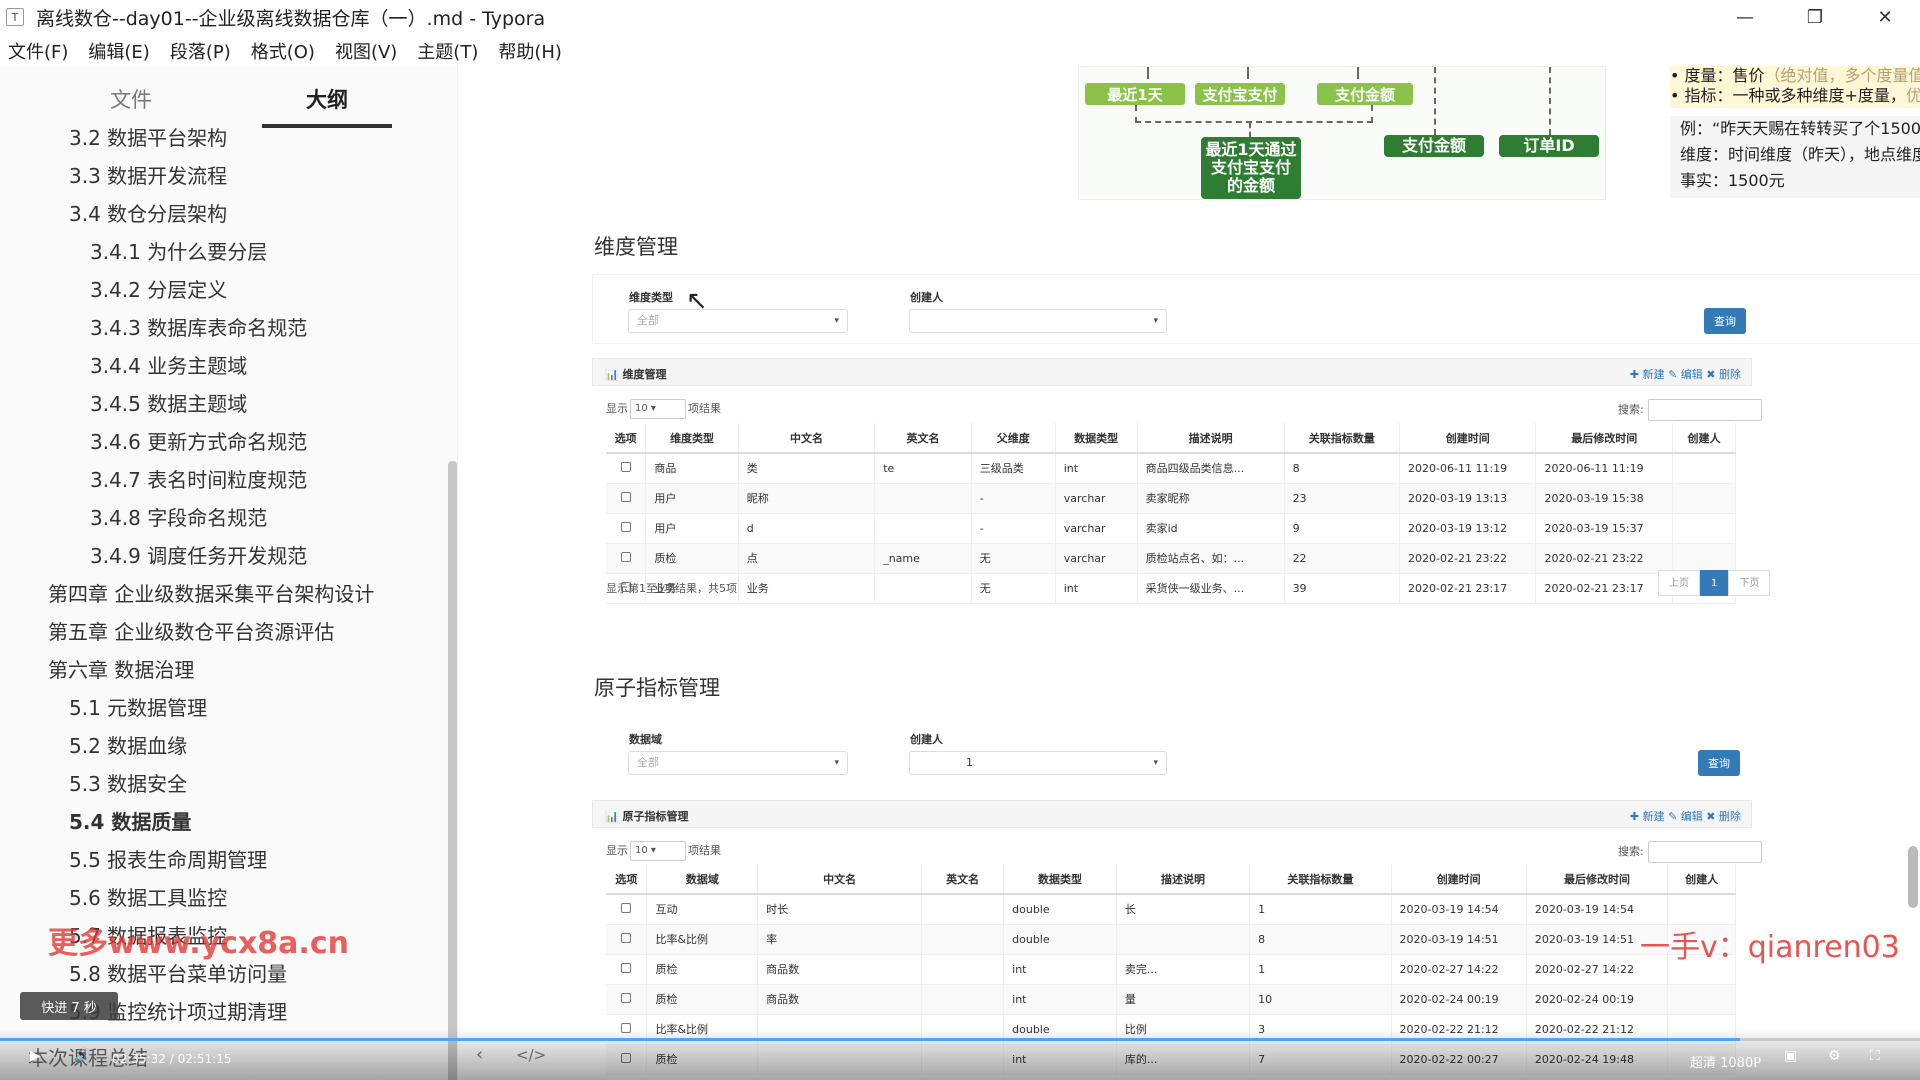 The width and height of the screenshot is (1920, 1080). What do you see at coordinates (530, 51) in the screenshot?
I see `menu-help: 帮助(H)` at bounding box center [530, 51].